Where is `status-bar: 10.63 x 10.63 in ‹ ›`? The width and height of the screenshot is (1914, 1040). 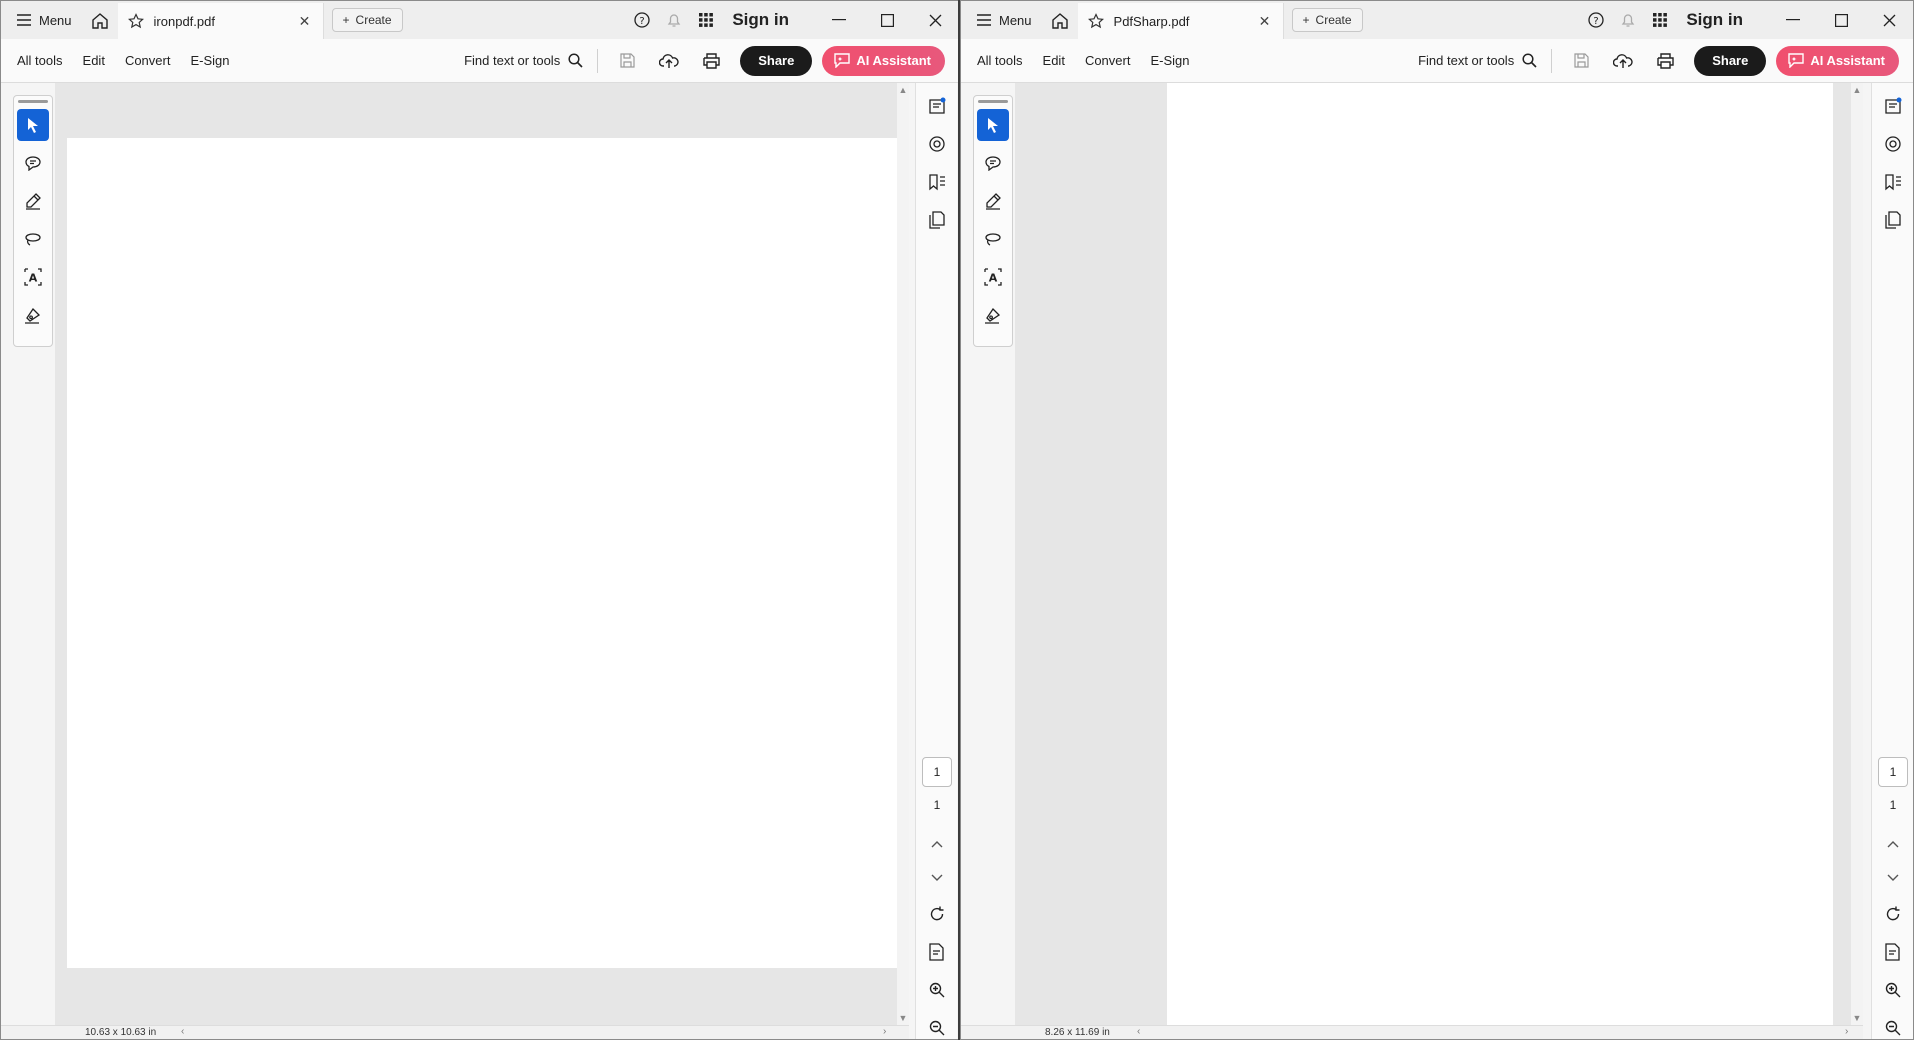 status-bar: 10.63 x 10.63 in ‹ › is located at coordinates (455, 1032).